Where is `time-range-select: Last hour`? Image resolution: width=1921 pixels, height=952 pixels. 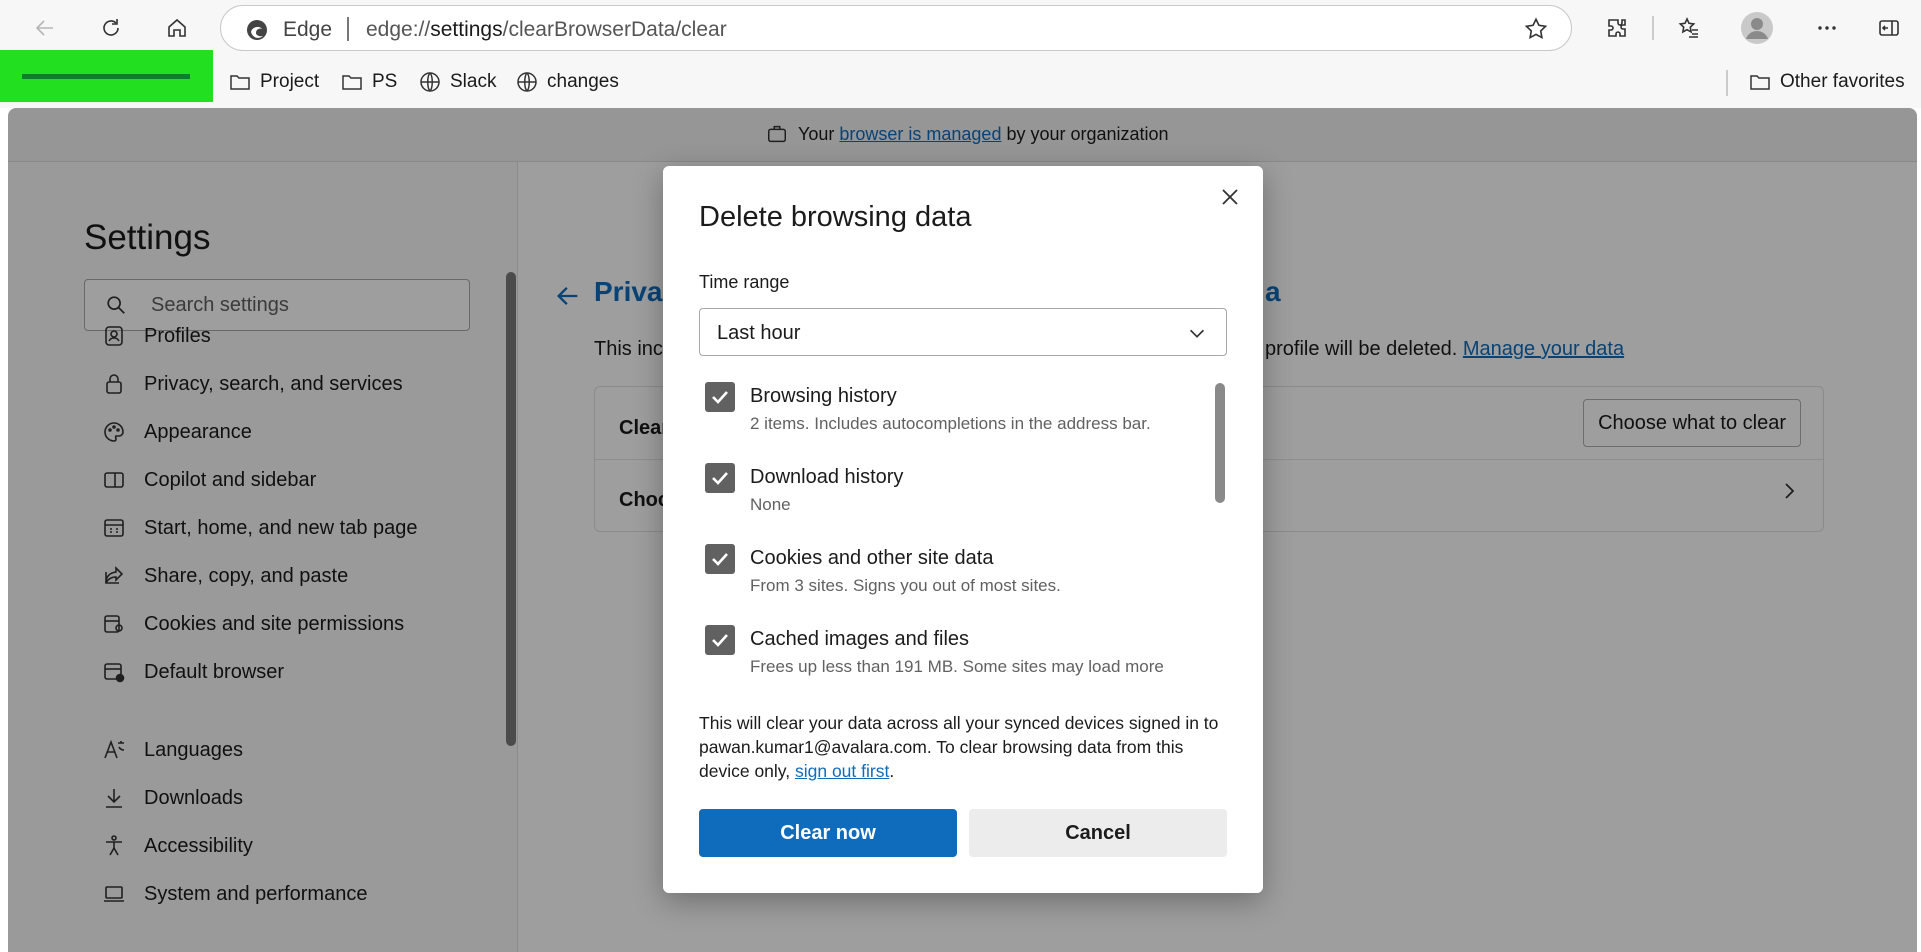 time-range-select: Last hour is located at coordinates (963, 332).